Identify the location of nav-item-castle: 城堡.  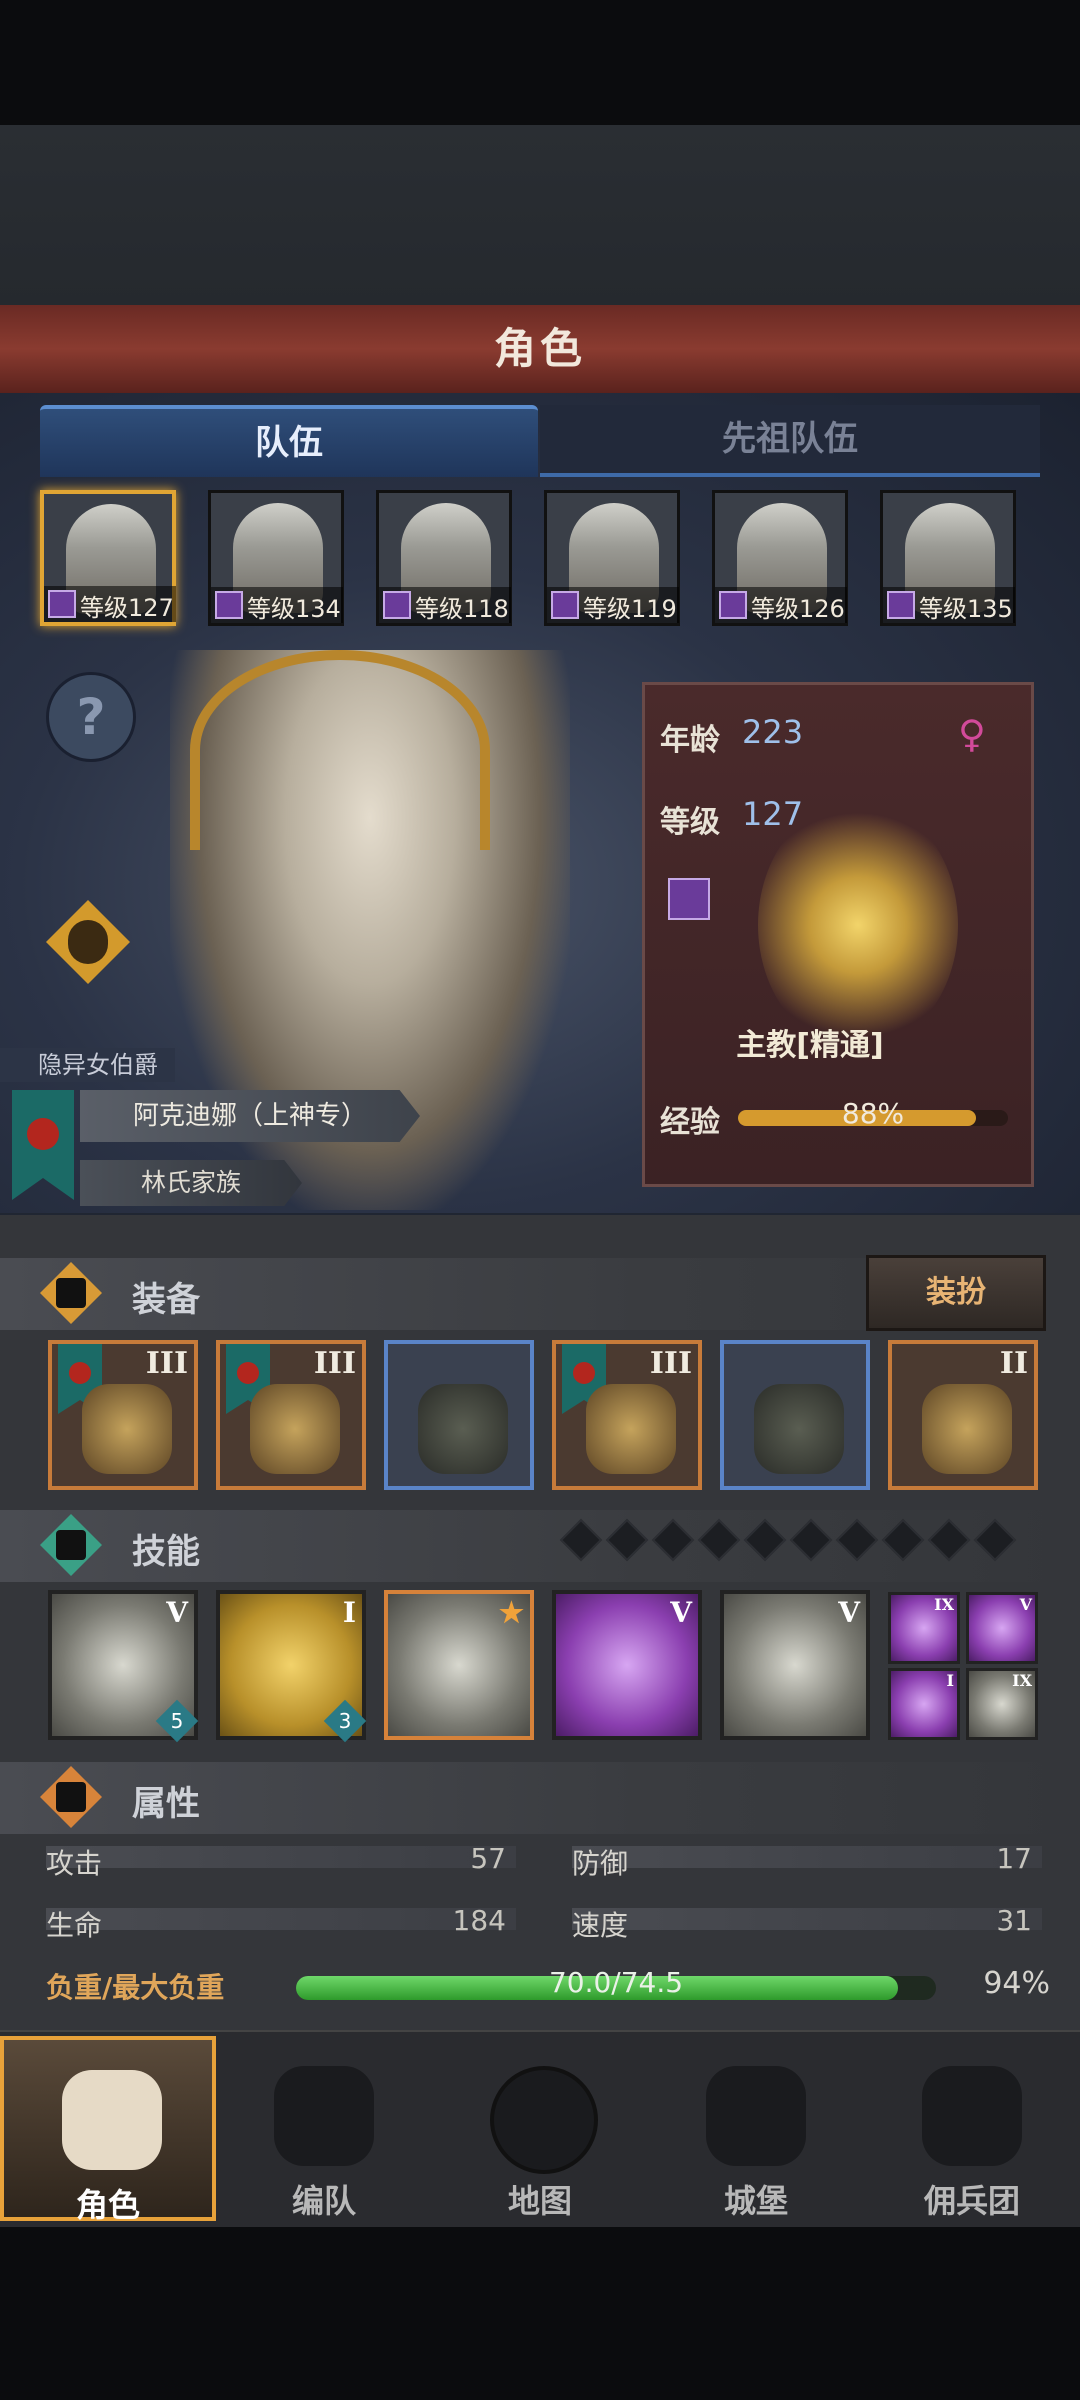
(756, 2128).